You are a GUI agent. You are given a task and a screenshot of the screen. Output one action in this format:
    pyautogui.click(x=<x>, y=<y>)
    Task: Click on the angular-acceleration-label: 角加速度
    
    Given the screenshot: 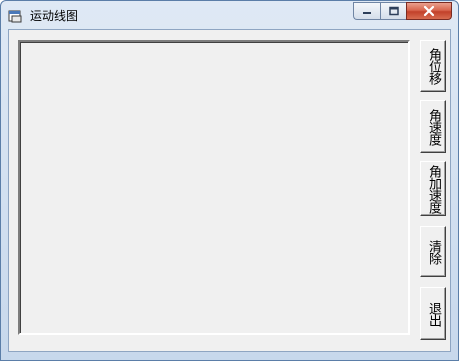 What is the action you would take?
    pyautogui.click(x=433, y=188)
    